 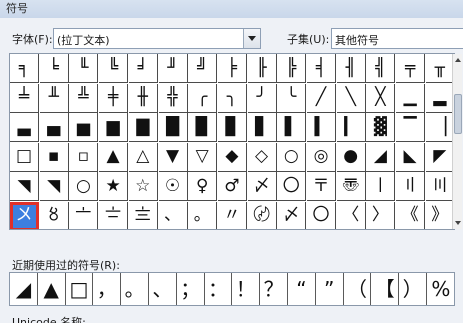 What do you see at coordinates (351, 215) in the screenshot?
I see `symbol-cell: 〈` at bounding box center [351, 215].